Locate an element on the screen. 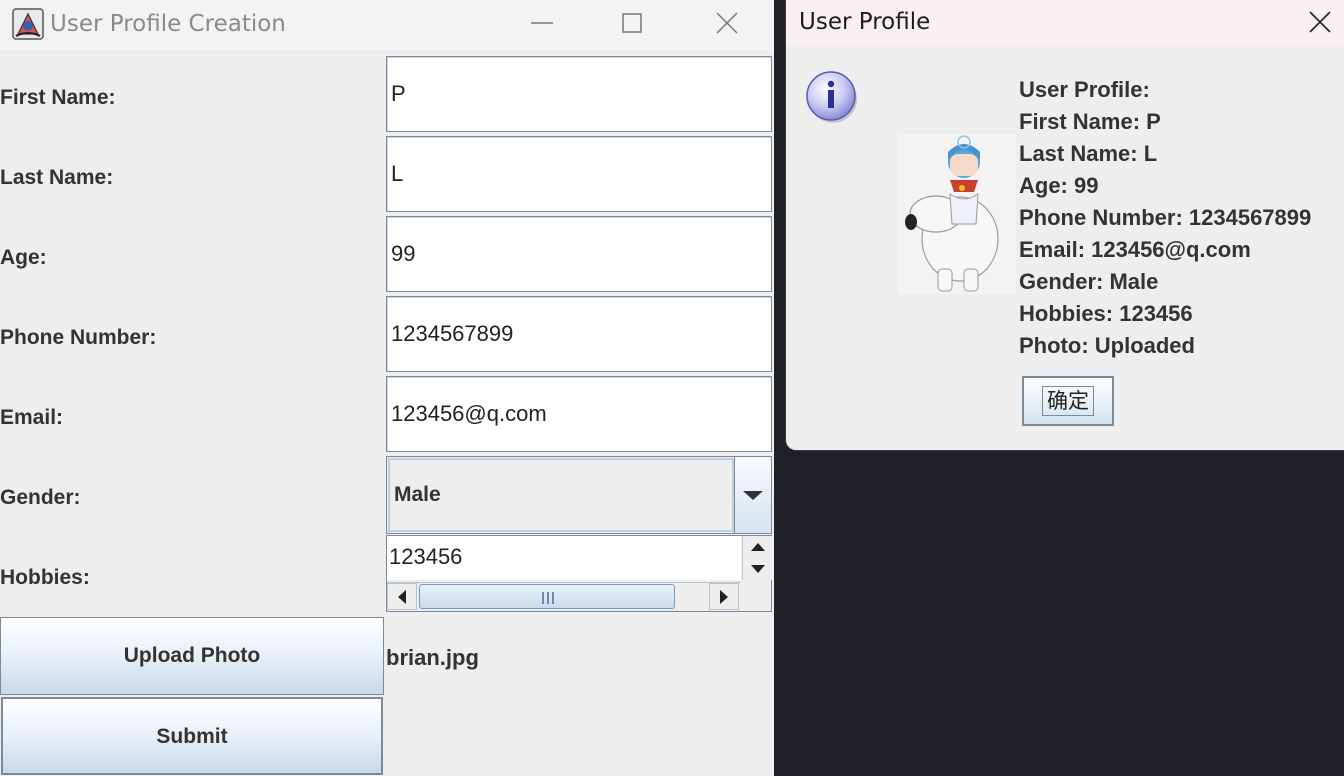 The image size is (1344, 776). minimize-icon is located at coordinates (542, 23).